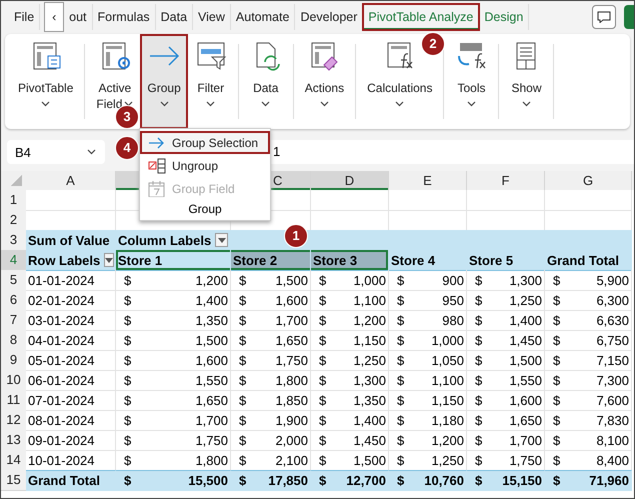 This screenshot has width=635, height=499. I want to click on step-badge: 4, so click(127, 148).